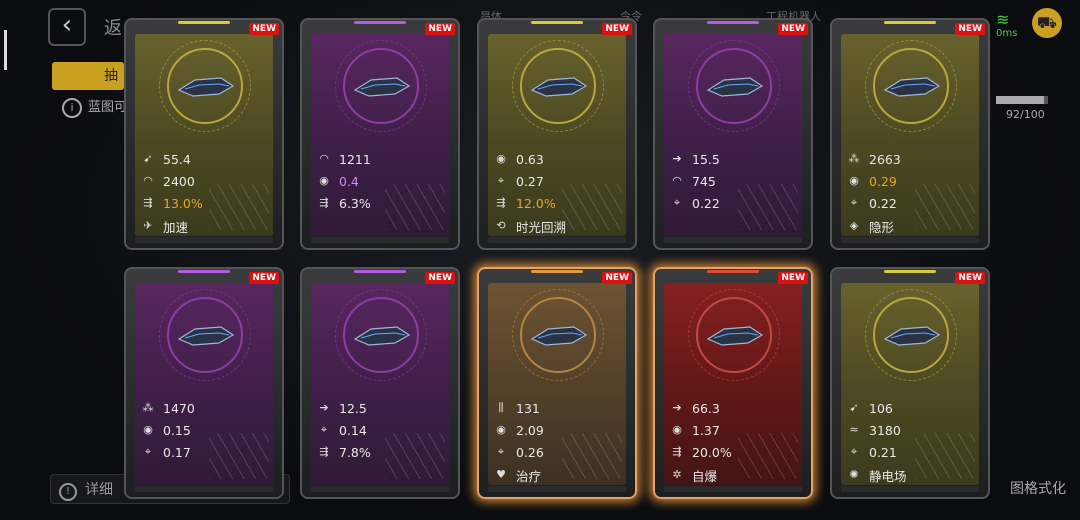 This screenshot has width=1080, height=520. What do you see at coordinates (874, 159) in the screenshot?
I see `stat-row: ⁂ 2663` at bounding box center [874, 159].